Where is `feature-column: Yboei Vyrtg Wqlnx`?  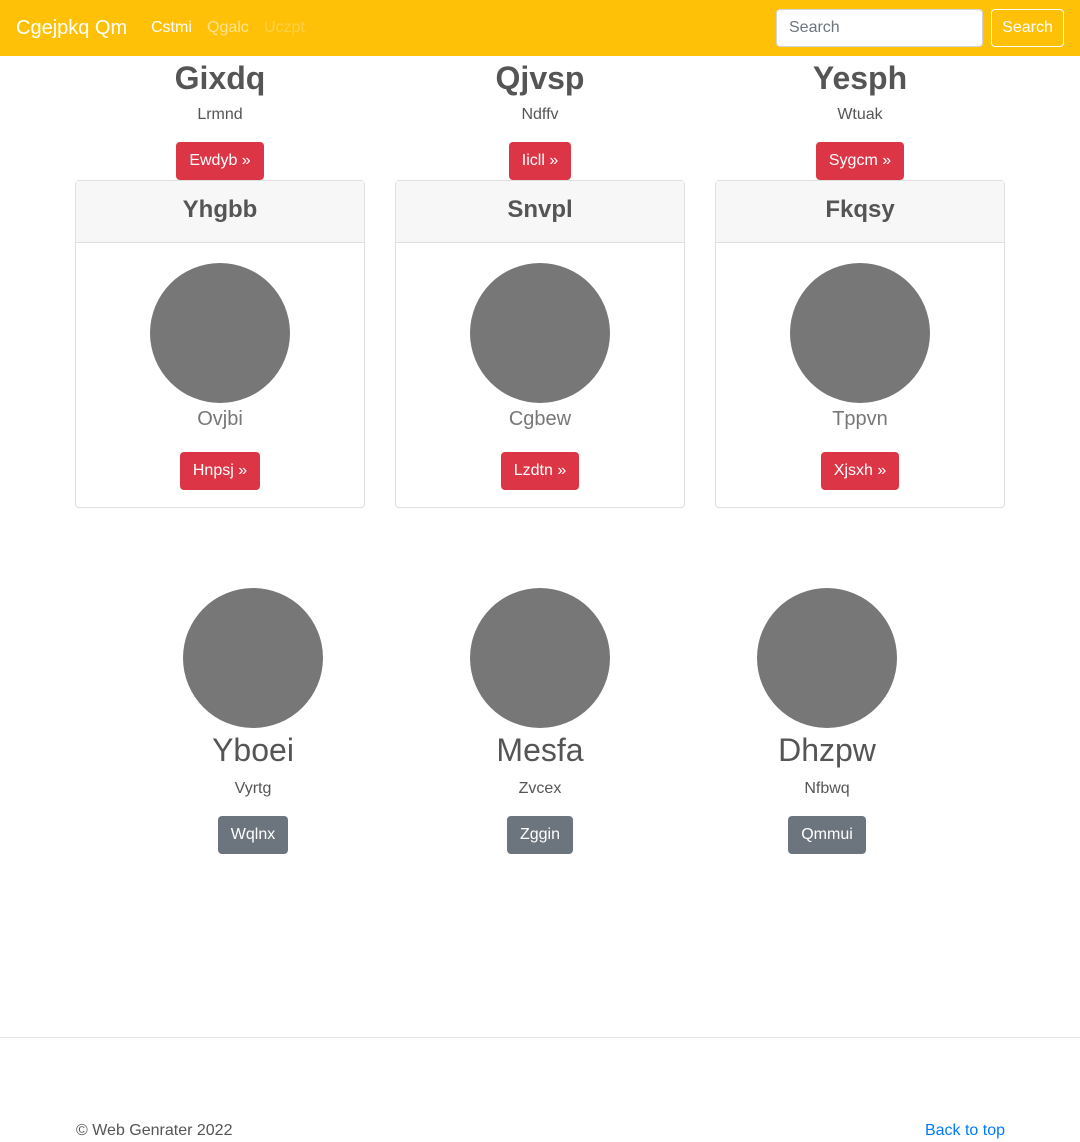
feature-column: Yboei Vyrtg Wqlnx is located at coordinates (253, 721).